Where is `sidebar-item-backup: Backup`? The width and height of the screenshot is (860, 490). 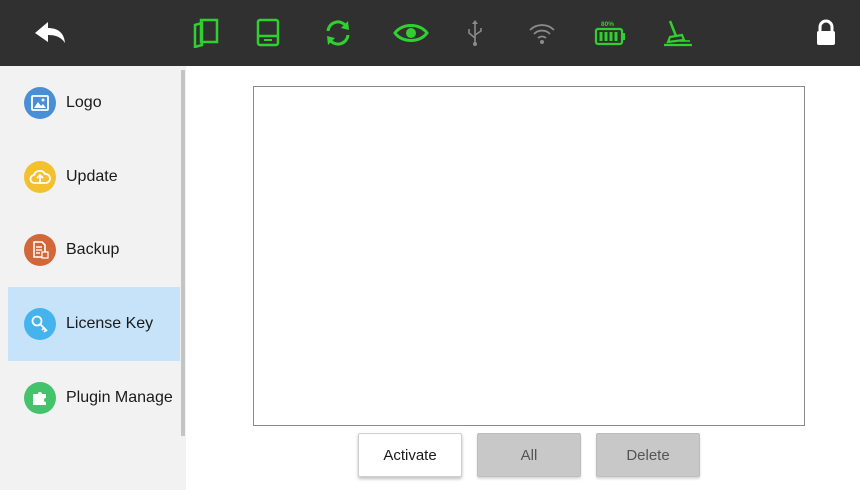
sidebar-item-backup: Backup is located at coordinates (94, 250).